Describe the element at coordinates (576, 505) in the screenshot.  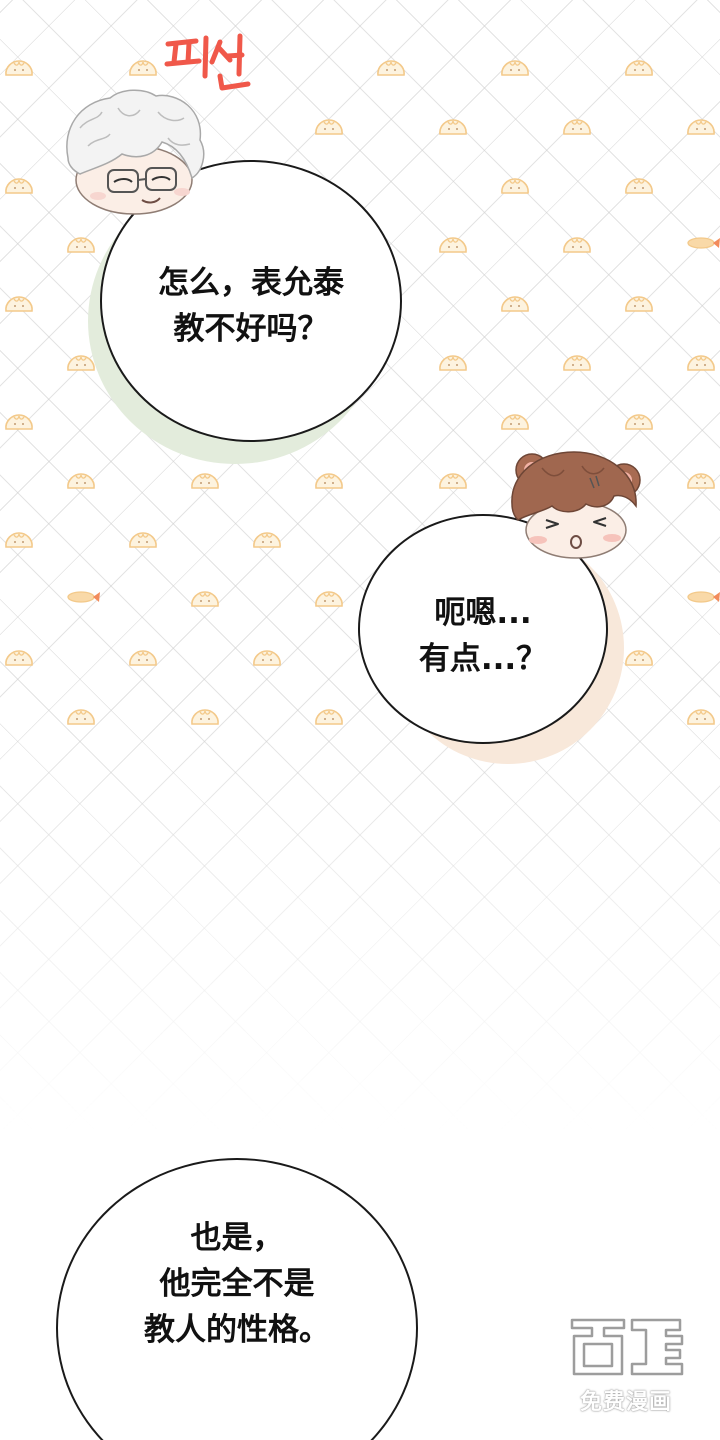
I see `brown-haired-character` at that location.